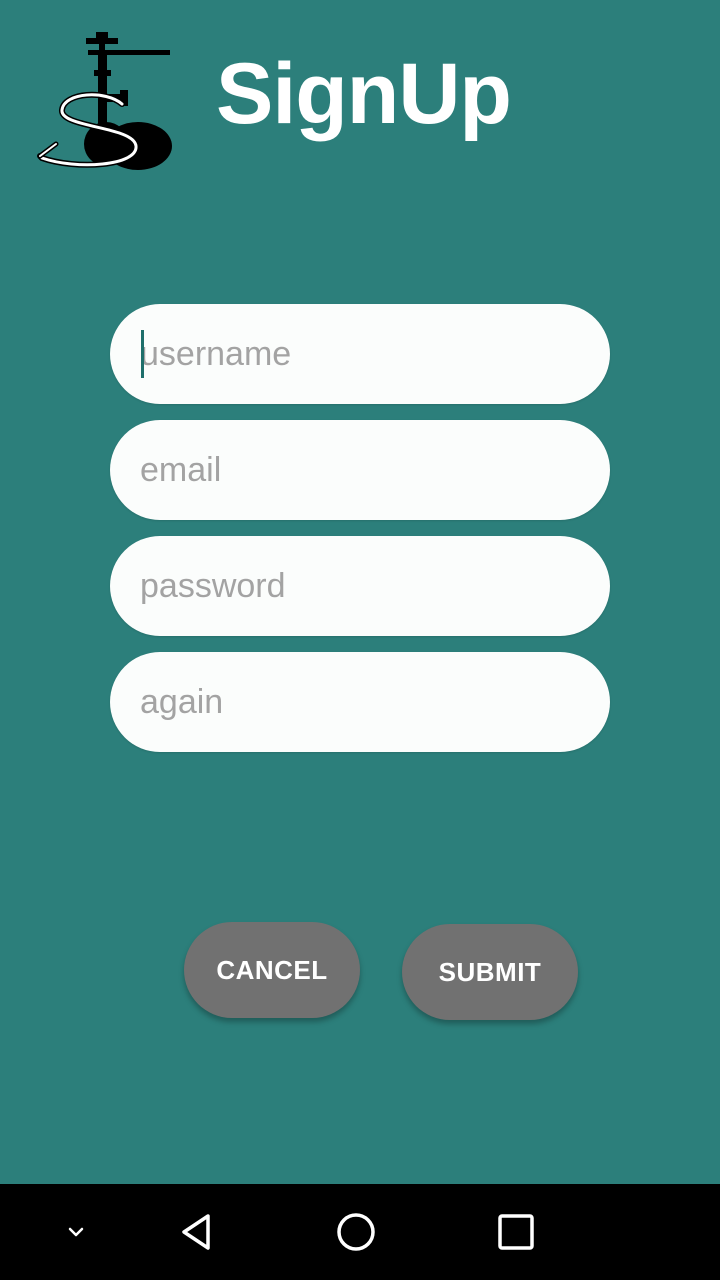 The width and height of the screenshot is (720, 1280). I want to click on confirm-password-input, so click(360, 702).